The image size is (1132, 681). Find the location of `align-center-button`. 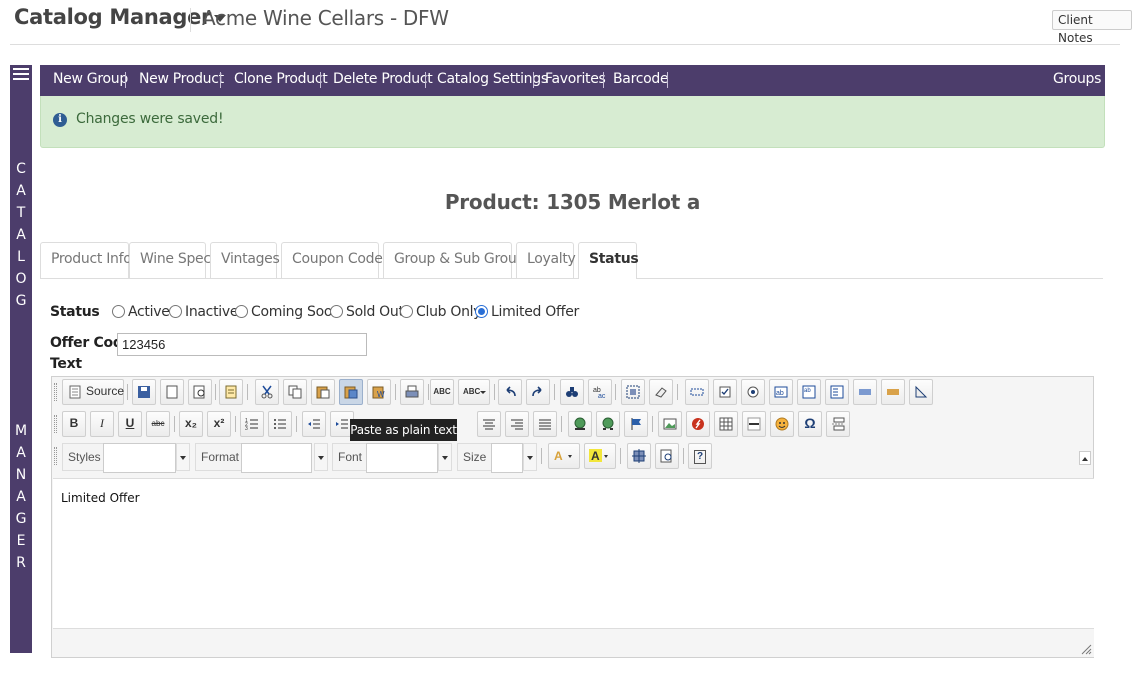

align-center-button is located at coordinates (489, 424).